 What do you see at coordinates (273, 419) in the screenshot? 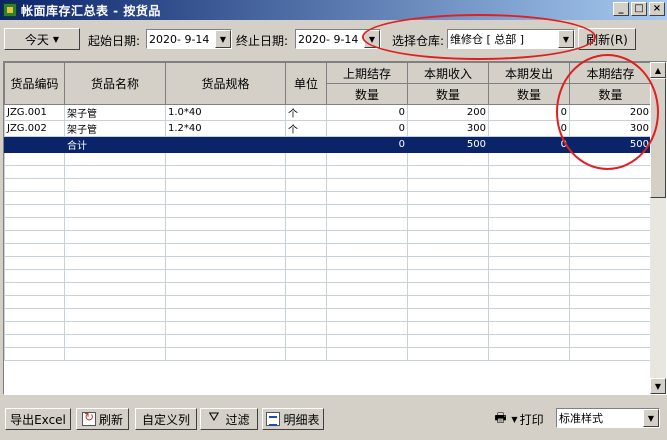
I see `detail-list-icon` at bounding box center [273, 419].